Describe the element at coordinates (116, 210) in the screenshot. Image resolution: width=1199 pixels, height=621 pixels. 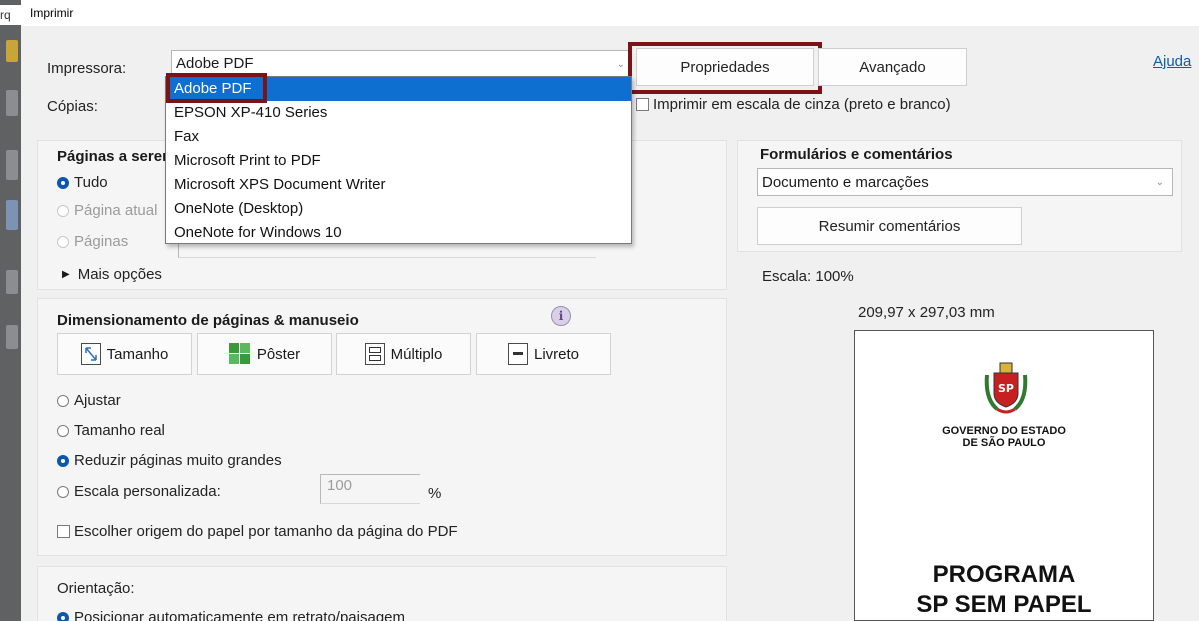
I see `pages-current-label: Página atual` at that location.